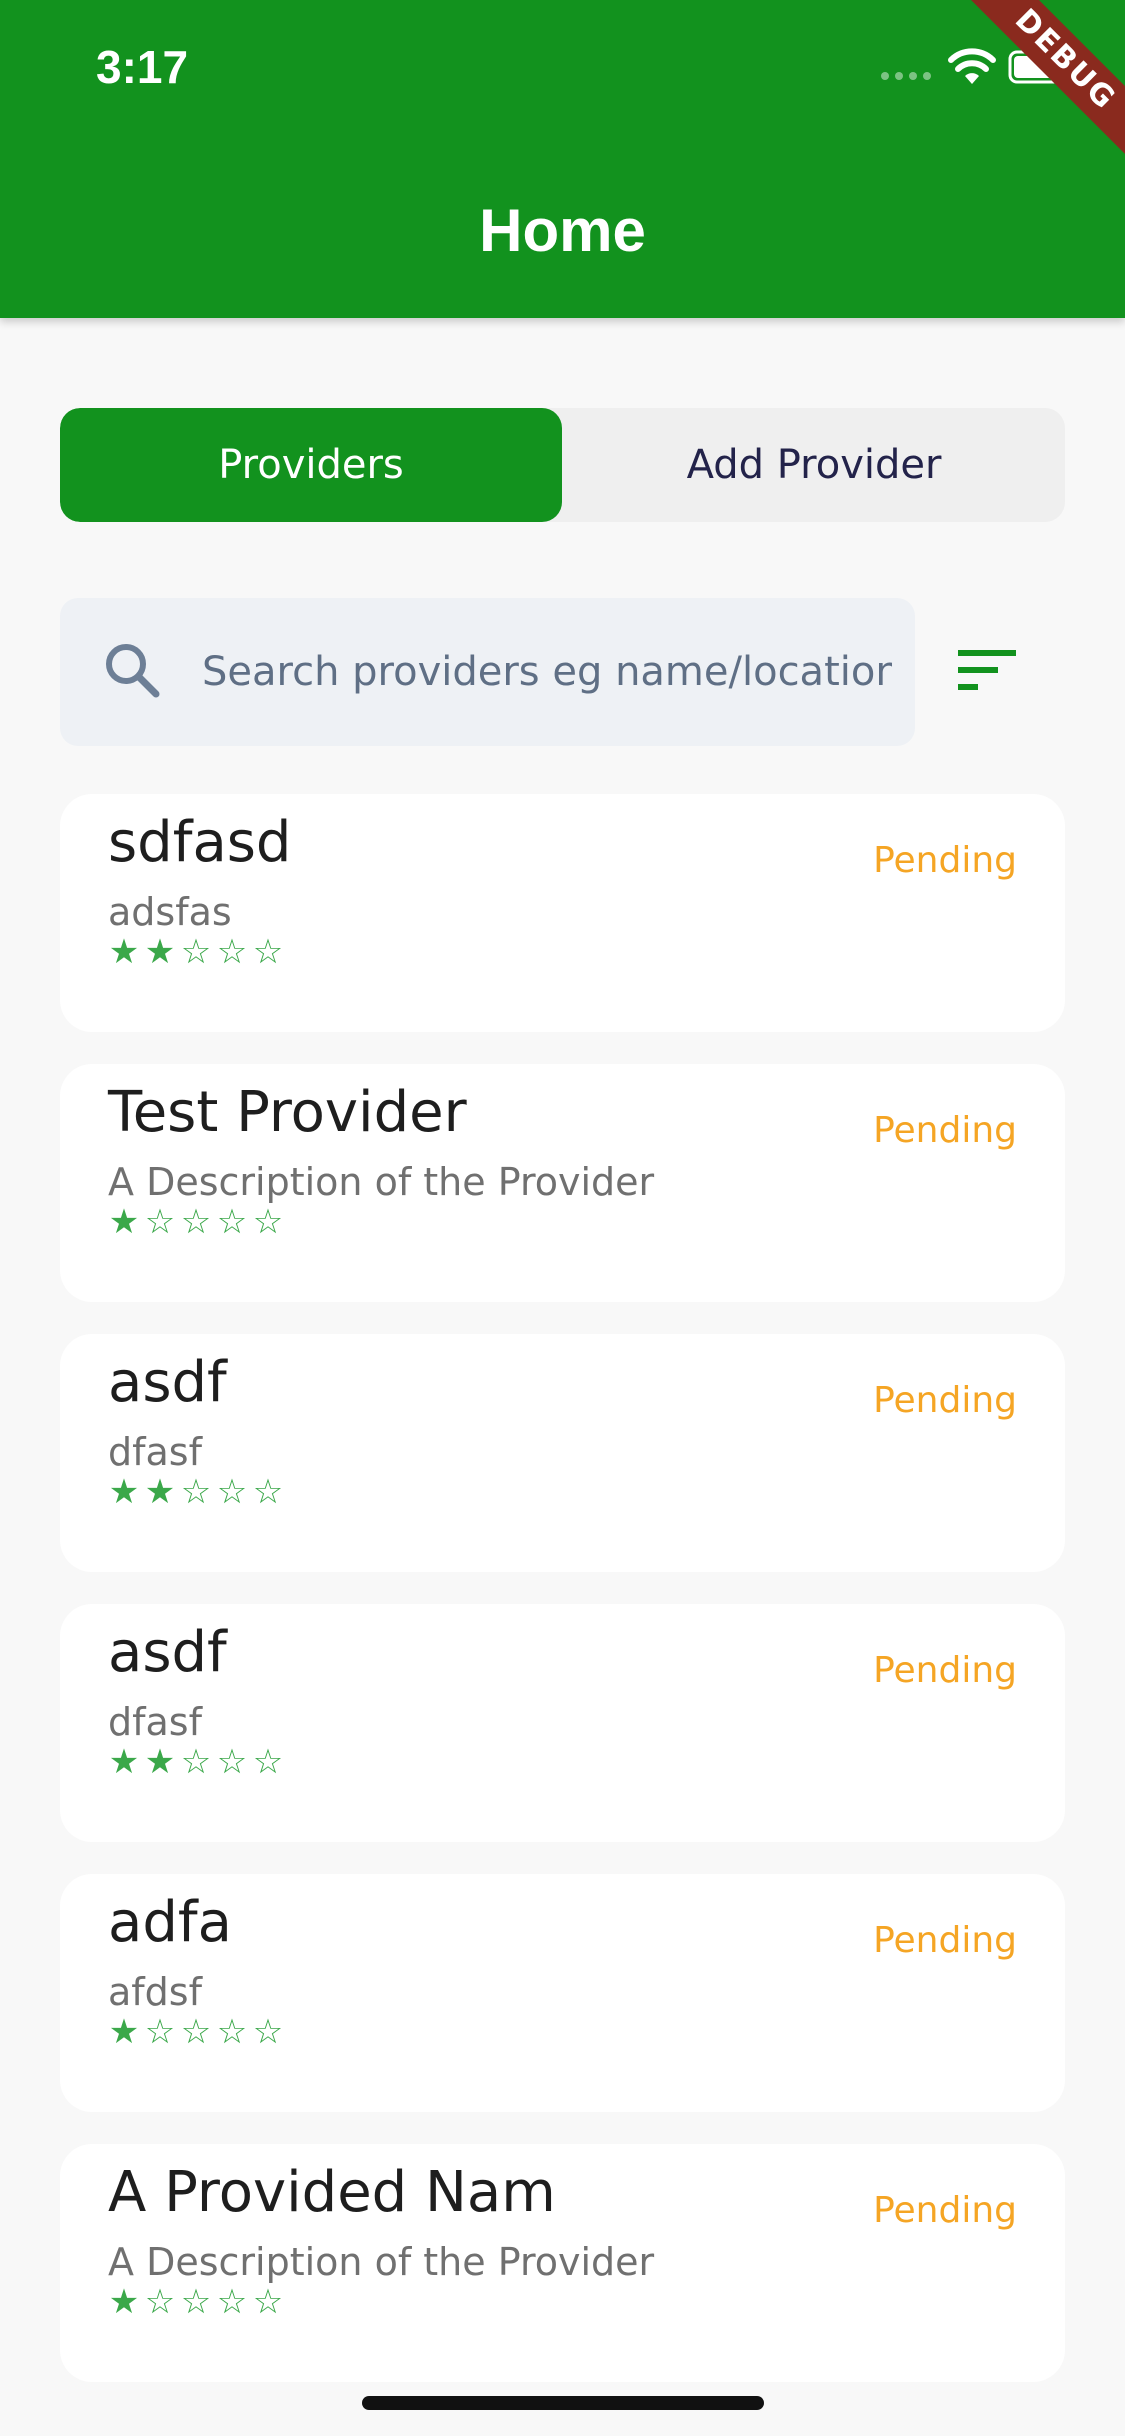 This screenshot has height=2436, width=1125. Describe the element at coordinates (562, 230) in the screenshot. I see `page-title: Home` at that location.